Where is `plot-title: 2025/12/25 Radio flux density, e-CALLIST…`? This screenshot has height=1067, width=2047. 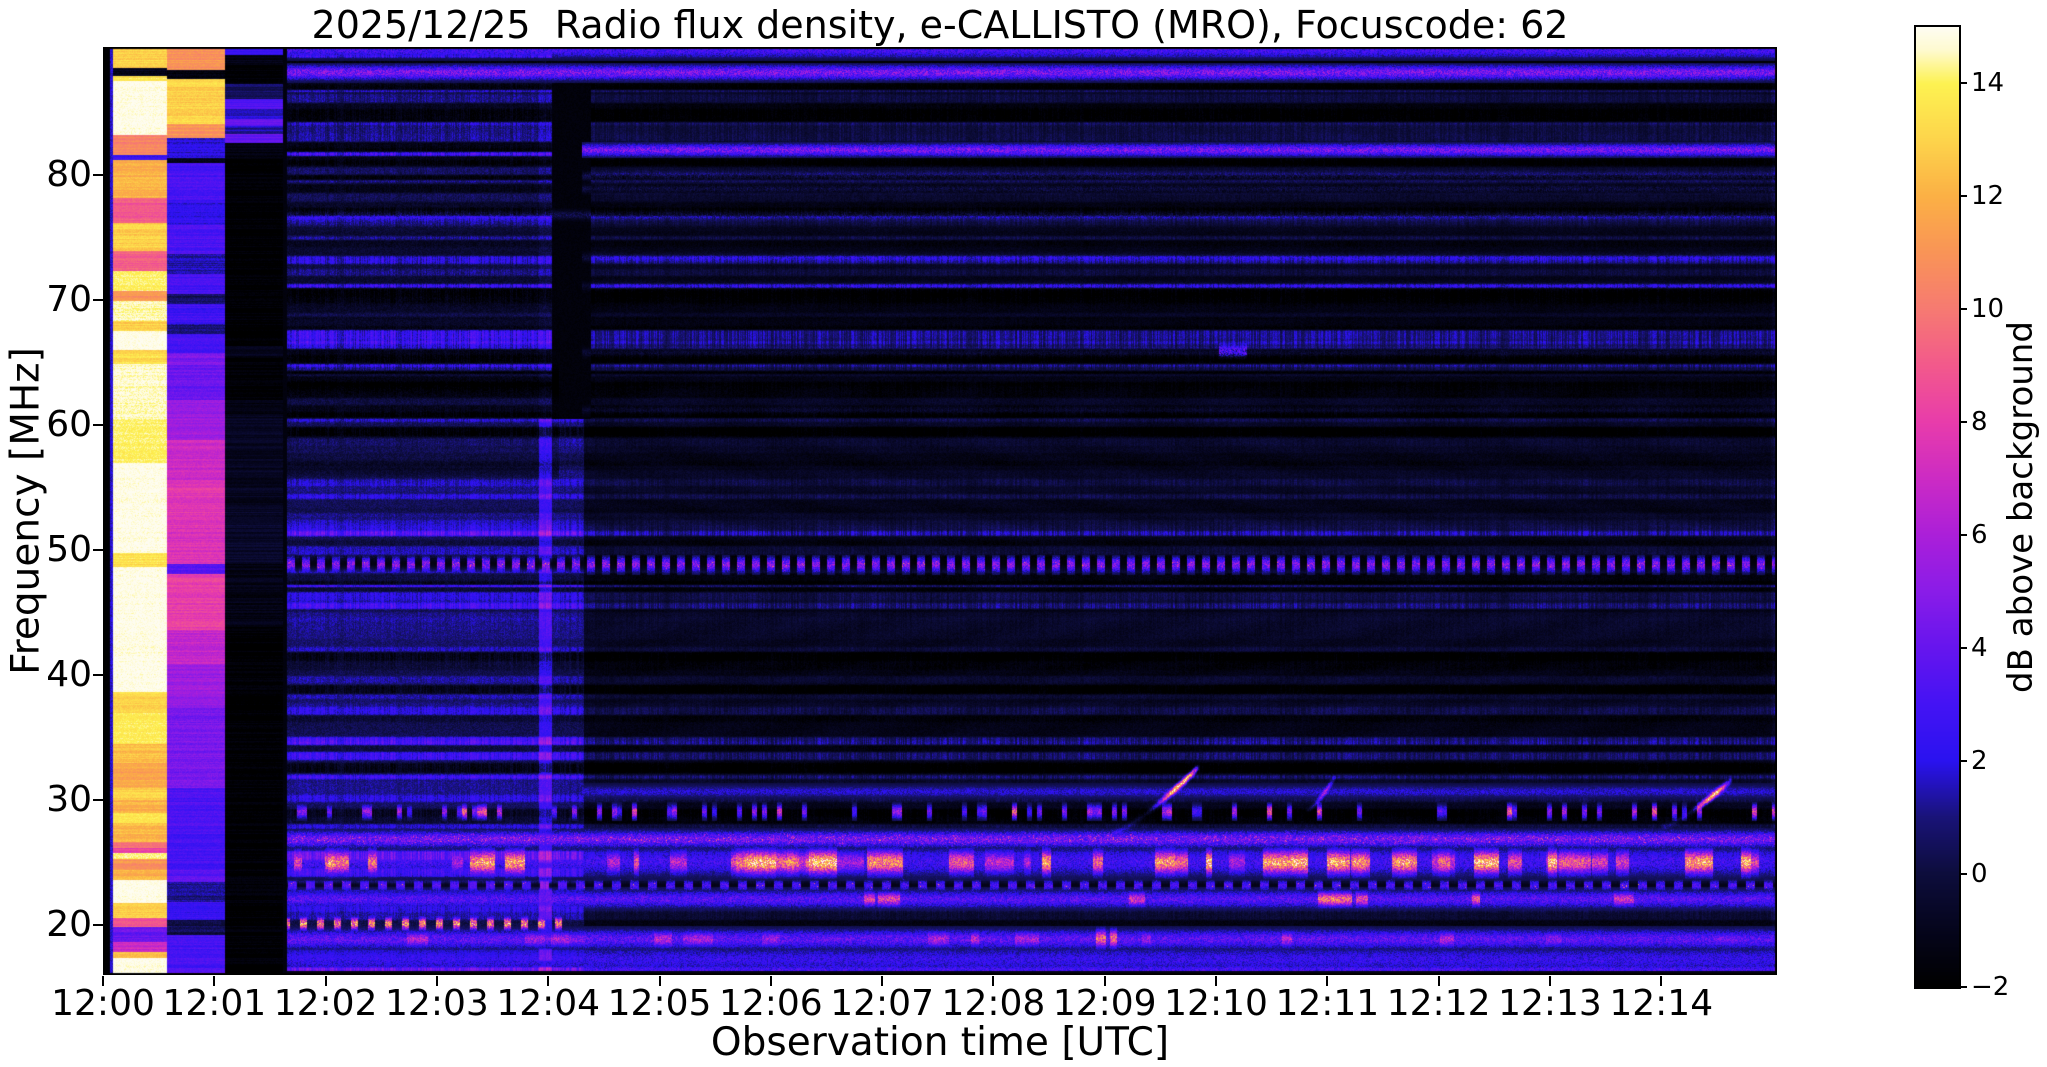 plot-title: 2025/12/25 Radio flux density, e-CALLIST… is located at coordinates (940, 25).